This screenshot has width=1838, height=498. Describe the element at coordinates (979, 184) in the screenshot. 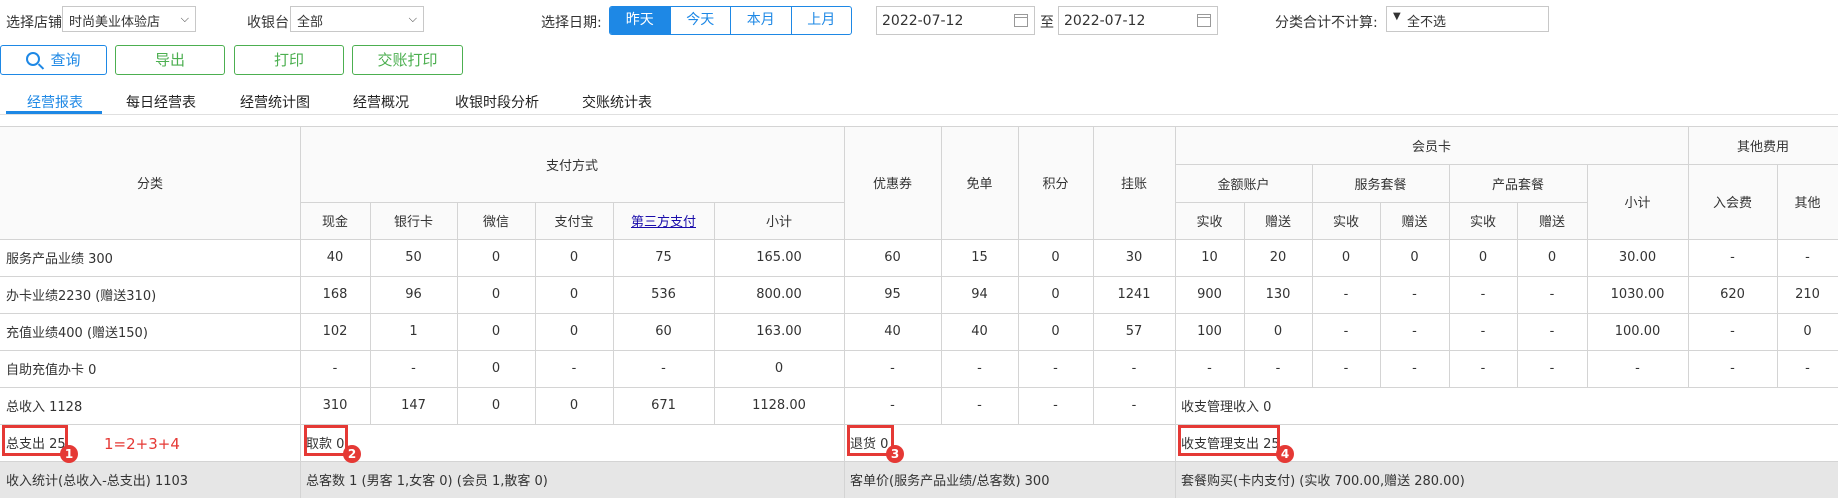

I see `header-free-order: 免单` at that location.